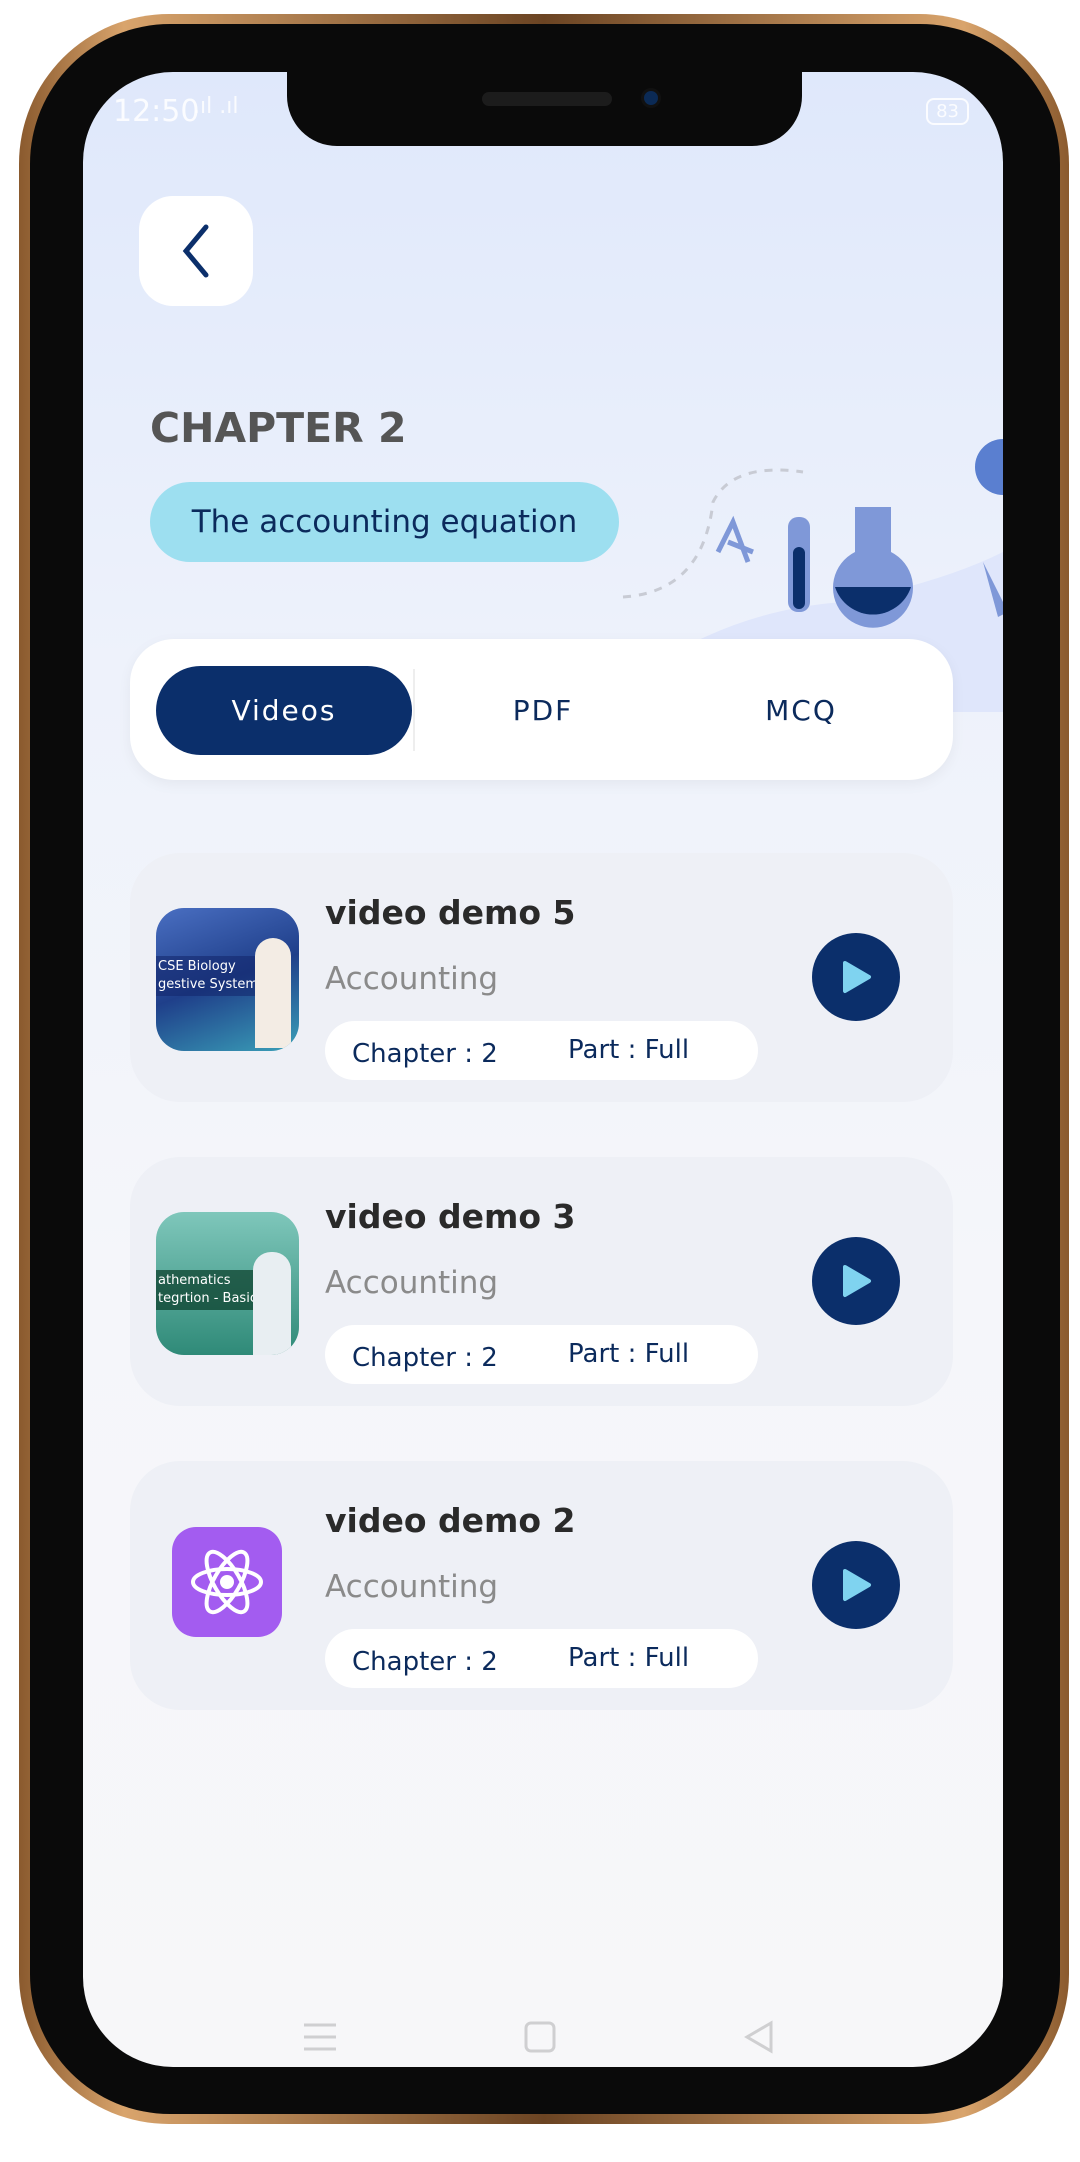 This screenshot has height=2162, width=1080. I want to click on video-title: video demo 3, so click(450, 1216).